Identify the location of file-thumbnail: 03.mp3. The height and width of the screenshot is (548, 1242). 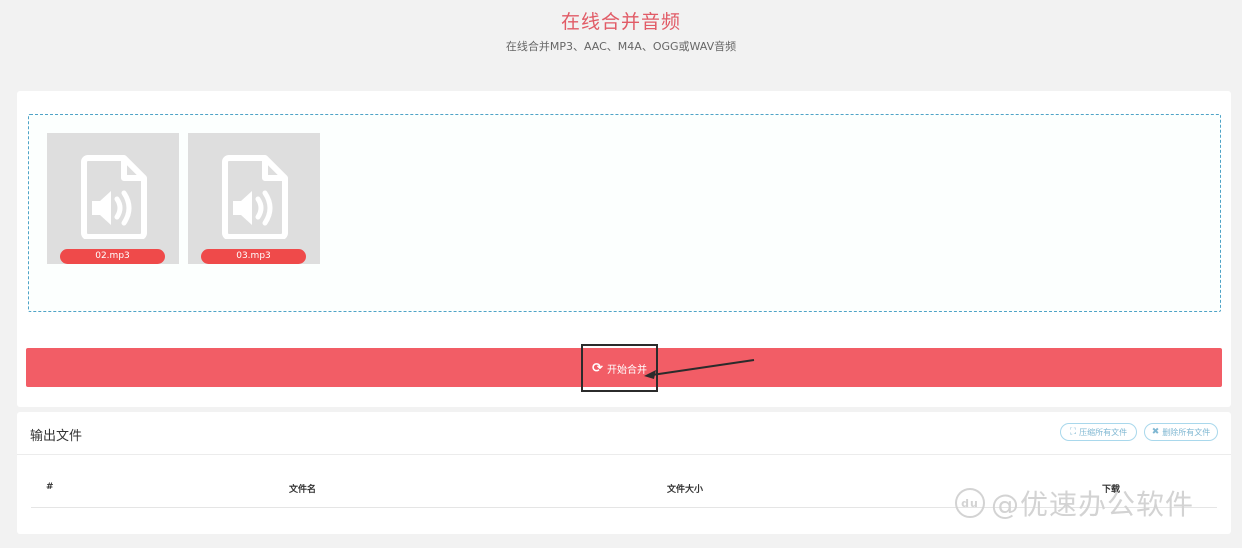
(254, 198).